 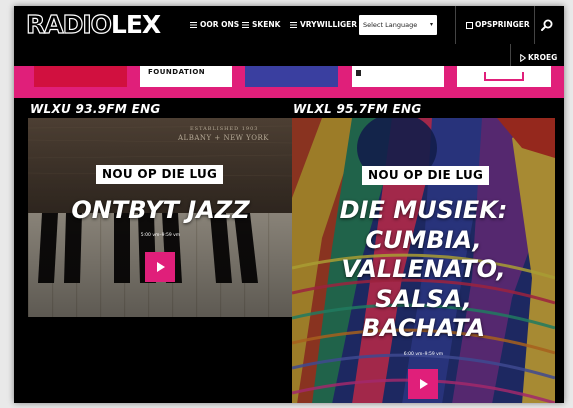 I want to click on kroeg-button: KROEG, so click(x=538, y=57).